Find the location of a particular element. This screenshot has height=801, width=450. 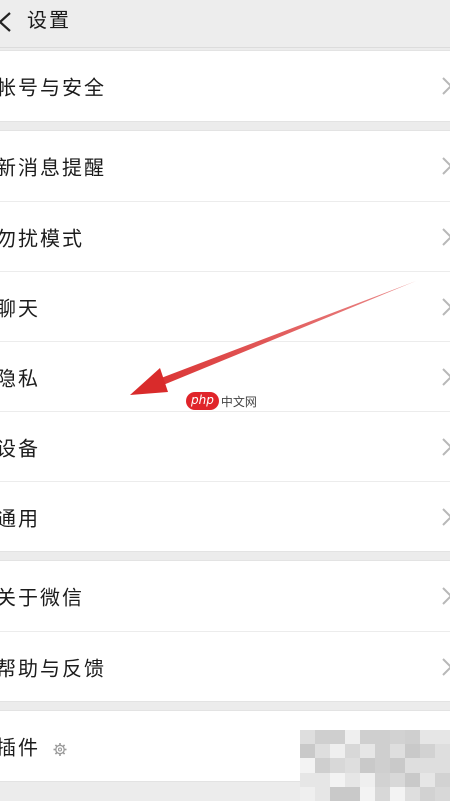

plugins-label: 插件 is located at coordinates (20, 747).